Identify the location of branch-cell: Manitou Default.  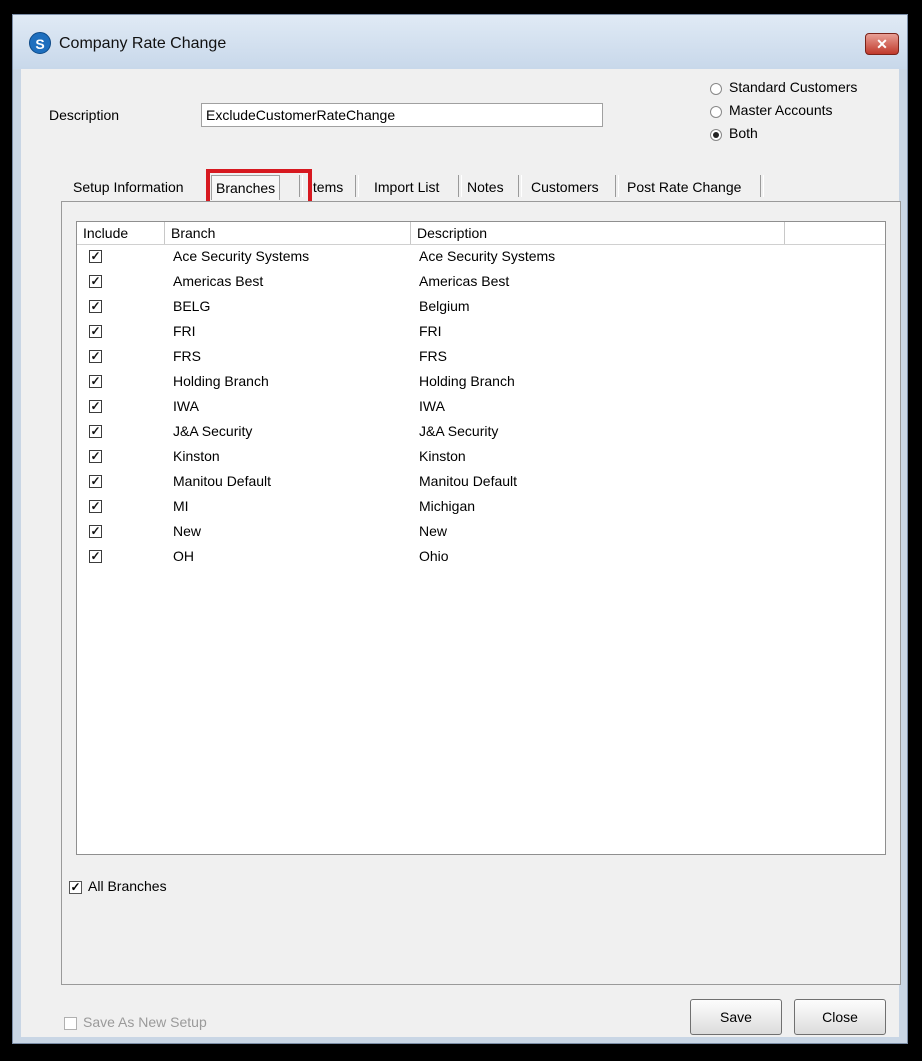
(222, 481).